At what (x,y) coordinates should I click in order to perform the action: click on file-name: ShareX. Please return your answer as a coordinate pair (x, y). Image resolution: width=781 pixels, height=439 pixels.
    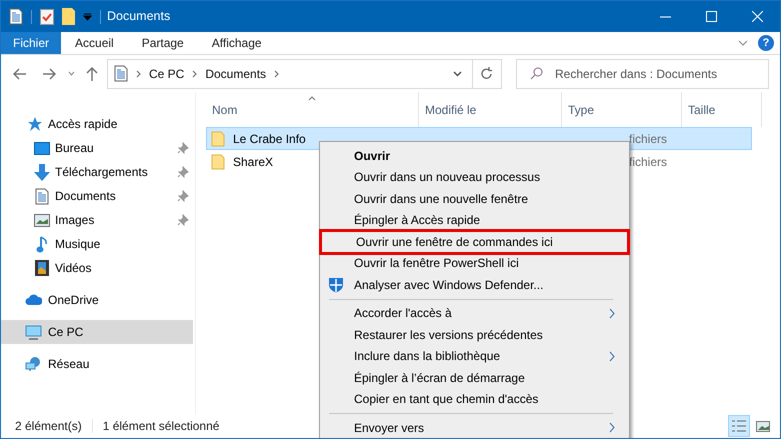
    Looking at the image, I should click on (253, 162).